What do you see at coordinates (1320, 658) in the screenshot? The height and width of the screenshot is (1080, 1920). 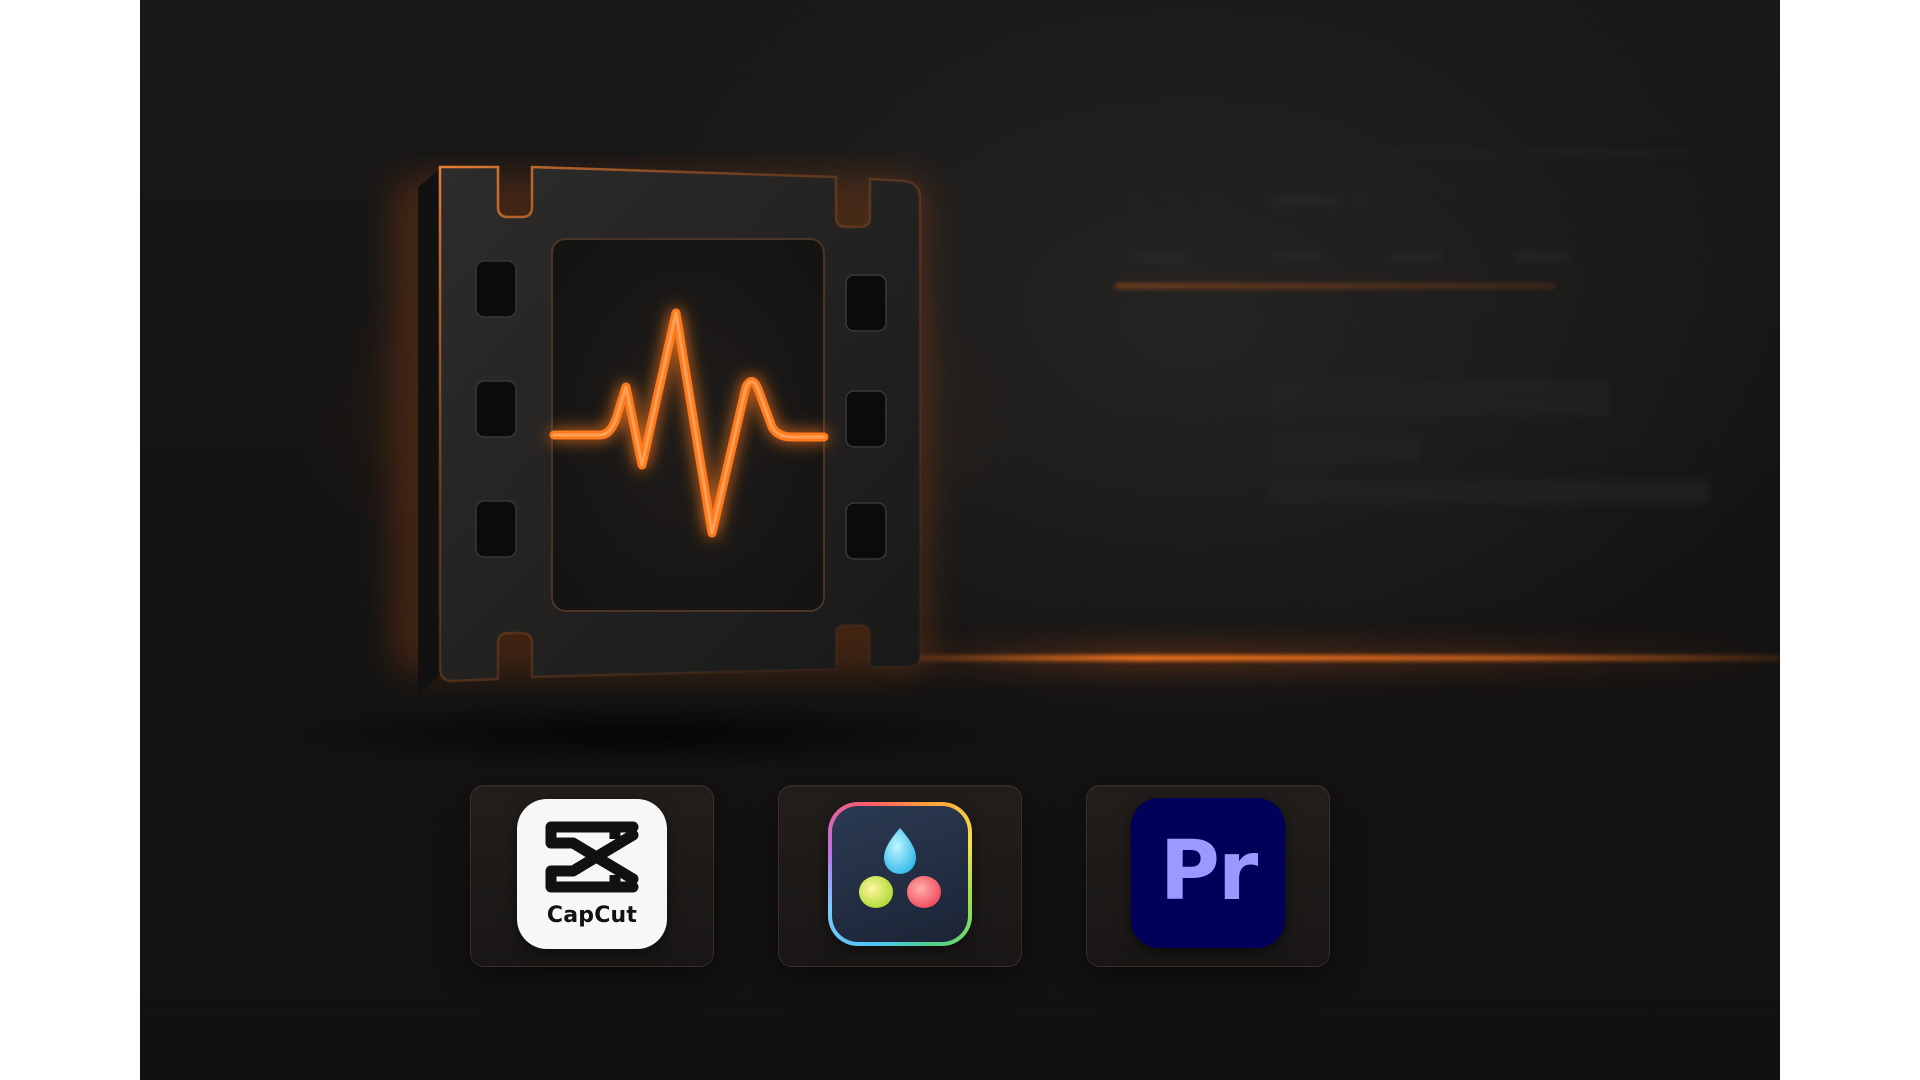 I see `orange-glow-line` at bounding box center [1320, 658].